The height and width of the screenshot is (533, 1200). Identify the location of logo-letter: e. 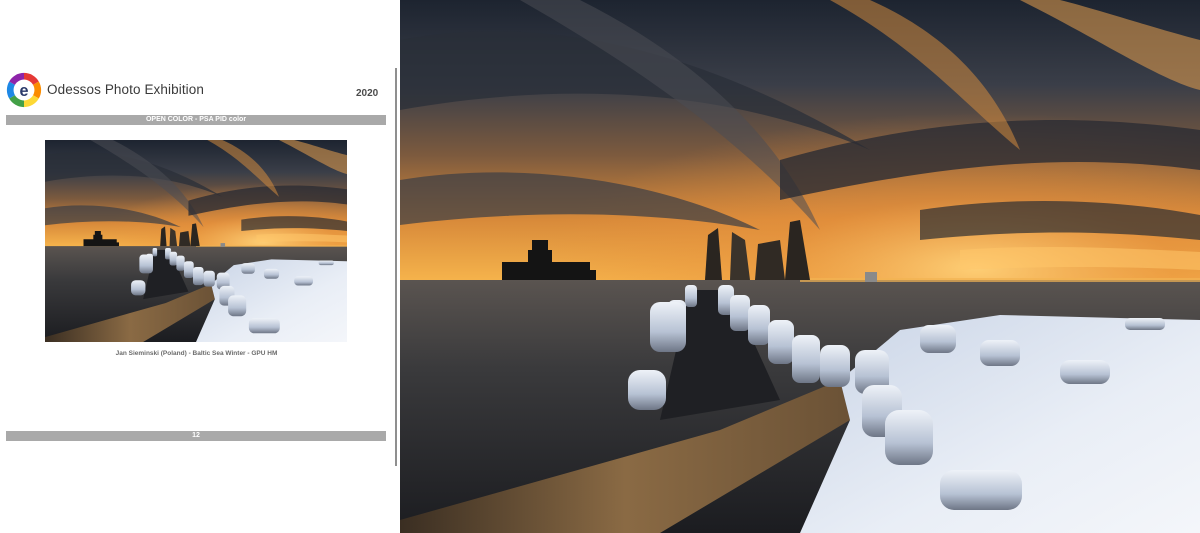
(24, 91).